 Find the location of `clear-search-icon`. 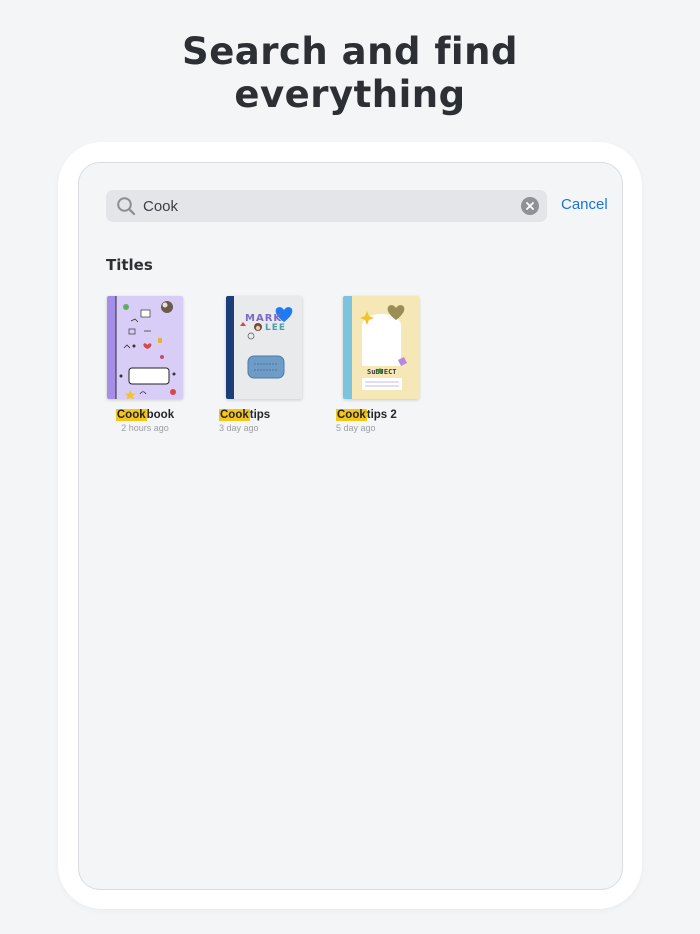

clear-search-icon is located at coordinates (530, 206).